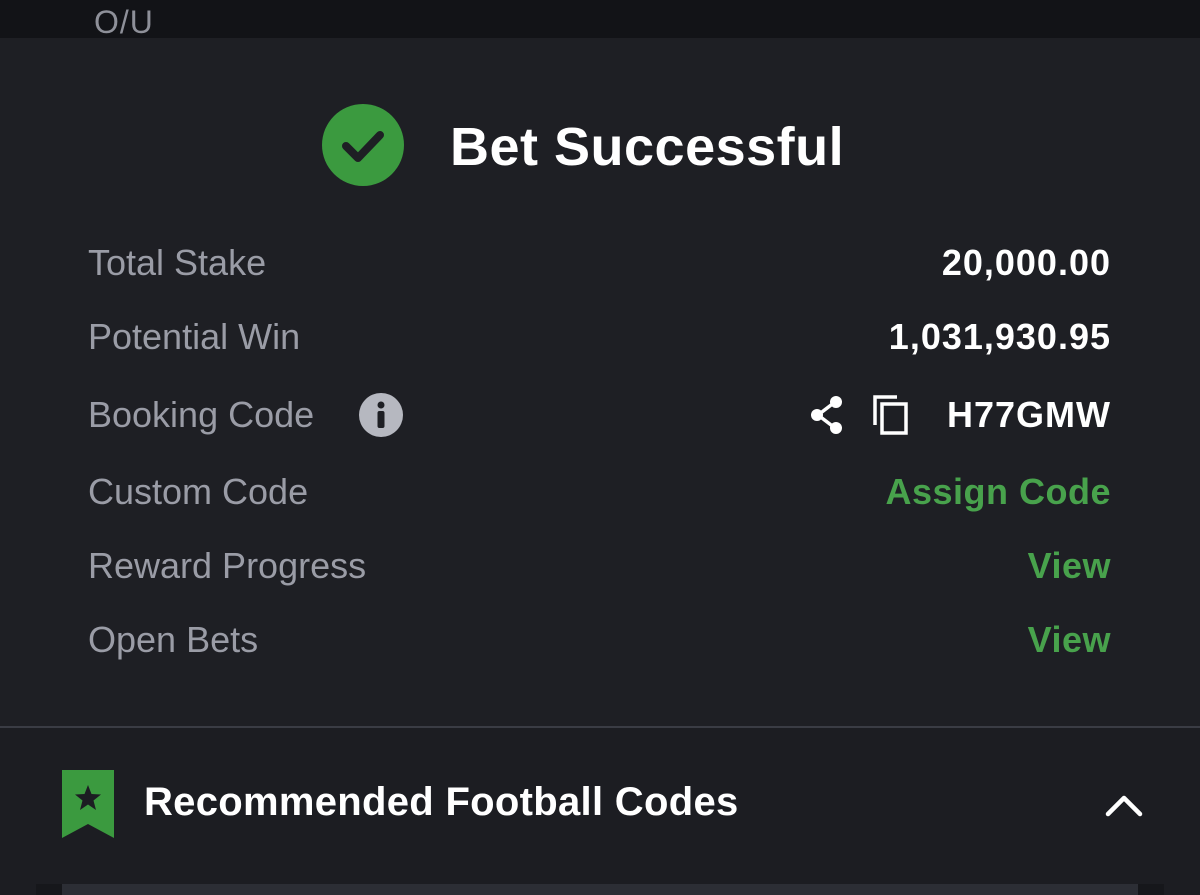 This screenshot has width=1200, height=895. Describe the element at coordinates (124, 22) in the screenshot. I see `market-label-ou: O/U` at that location.